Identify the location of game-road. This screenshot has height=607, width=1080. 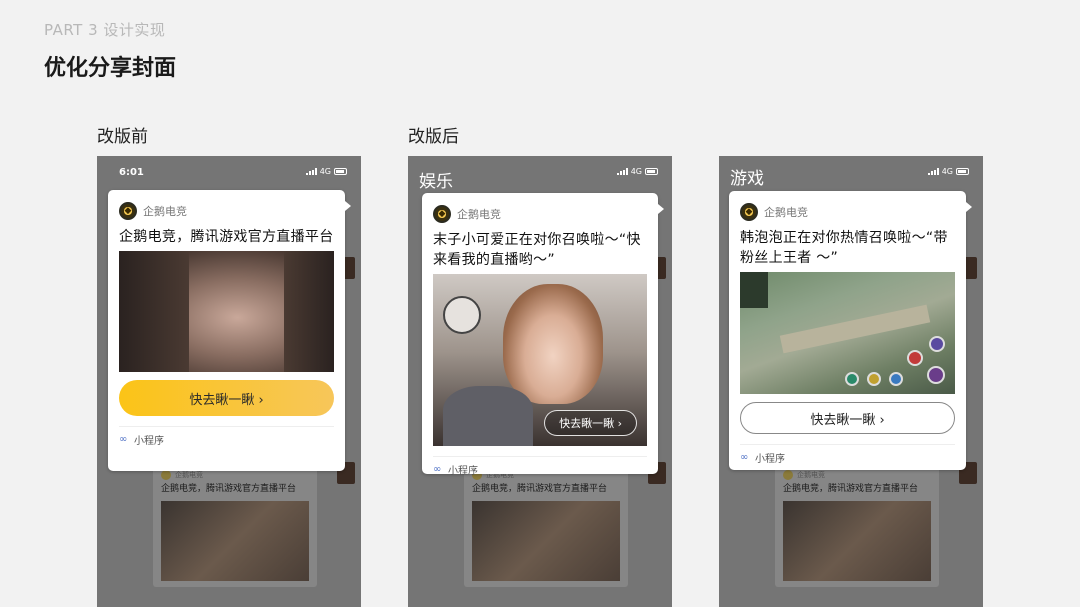
(855, 329).